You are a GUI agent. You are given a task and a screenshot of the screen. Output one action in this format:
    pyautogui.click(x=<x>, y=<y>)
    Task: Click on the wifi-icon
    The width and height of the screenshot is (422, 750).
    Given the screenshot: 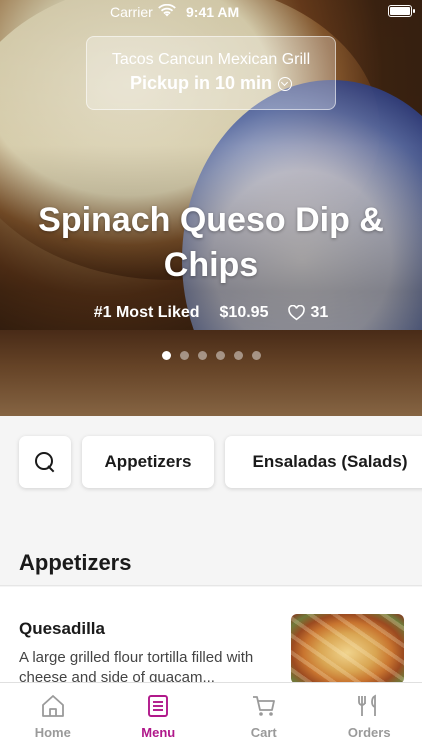 What is the action you would take?
    pyautogui.click(x=167, y=12)
    